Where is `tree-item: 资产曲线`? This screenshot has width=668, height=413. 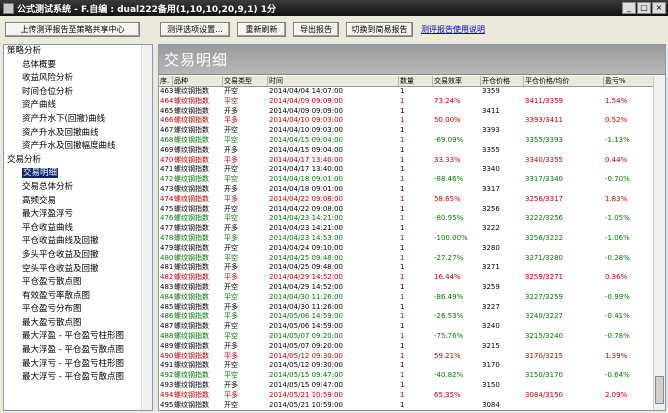 tree-item: 资产曲线 is located at coordinates (78, 106).